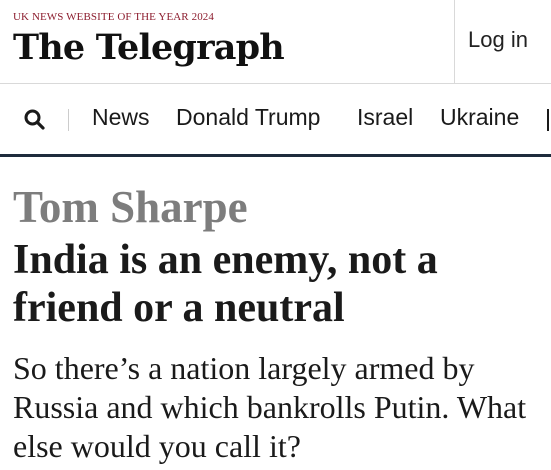 The height and width of the screenshot is (470, 551). I want to click on search-button, so click(35, 120).